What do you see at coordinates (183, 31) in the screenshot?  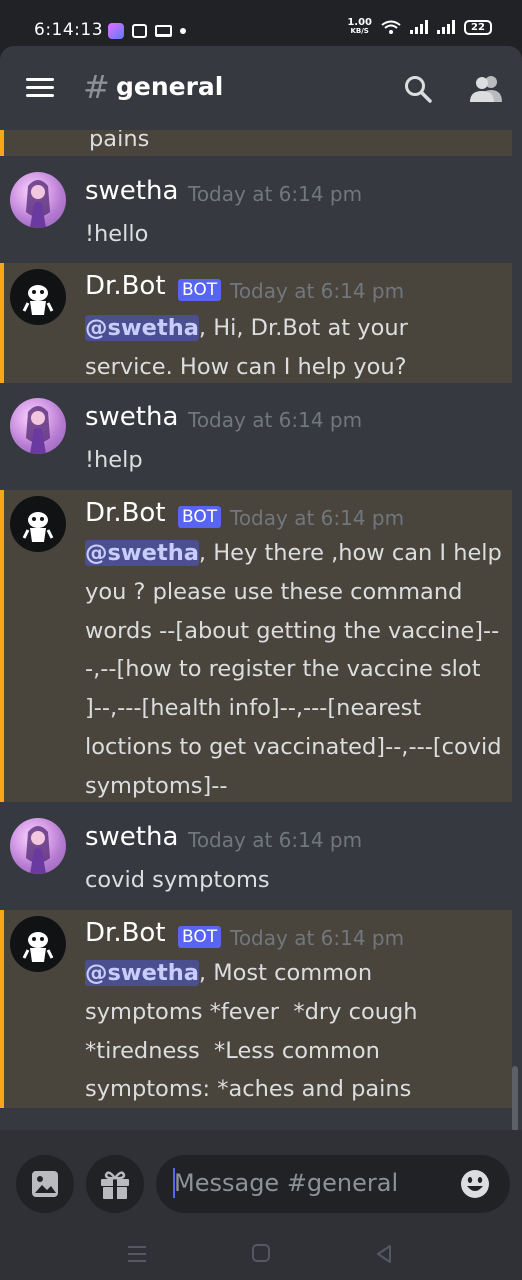 I see `more-notifications-icon` at bounding box center [183, 31].